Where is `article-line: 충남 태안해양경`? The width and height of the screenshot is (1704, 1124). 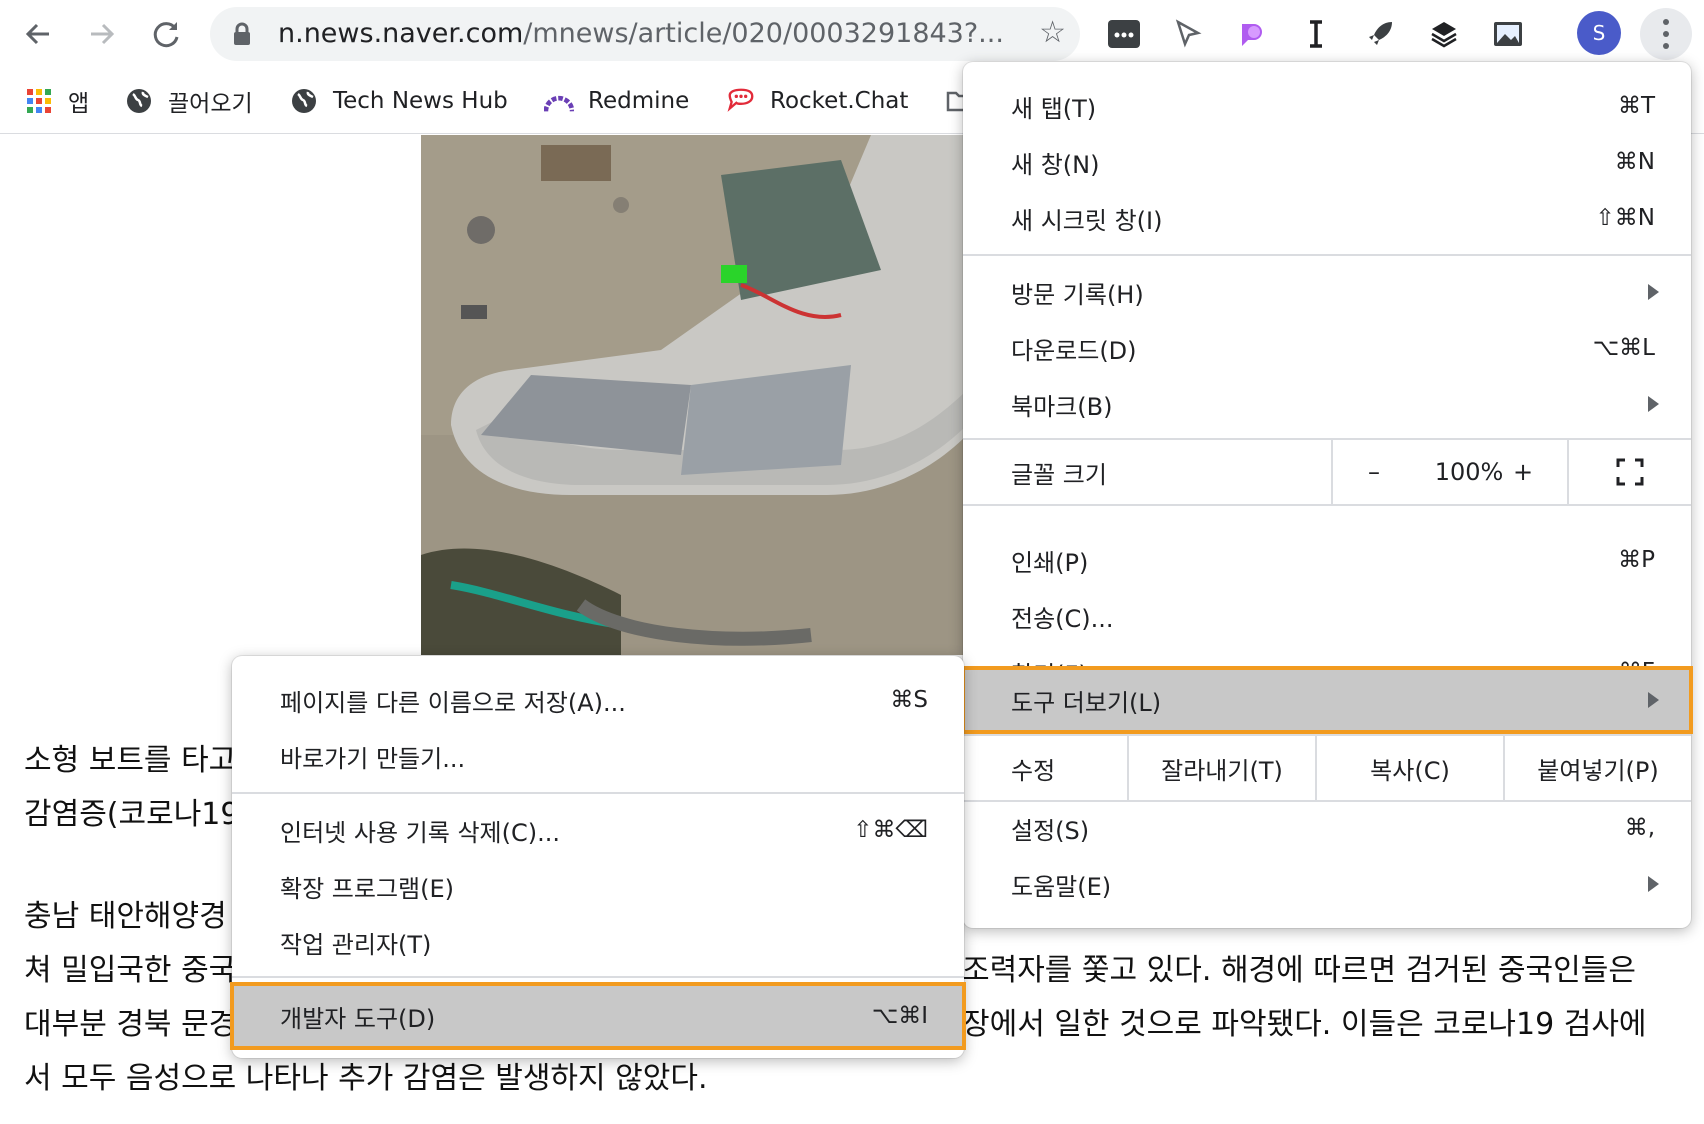 article-line: 충남 태안해양경 is located at coordinates (125, 916).